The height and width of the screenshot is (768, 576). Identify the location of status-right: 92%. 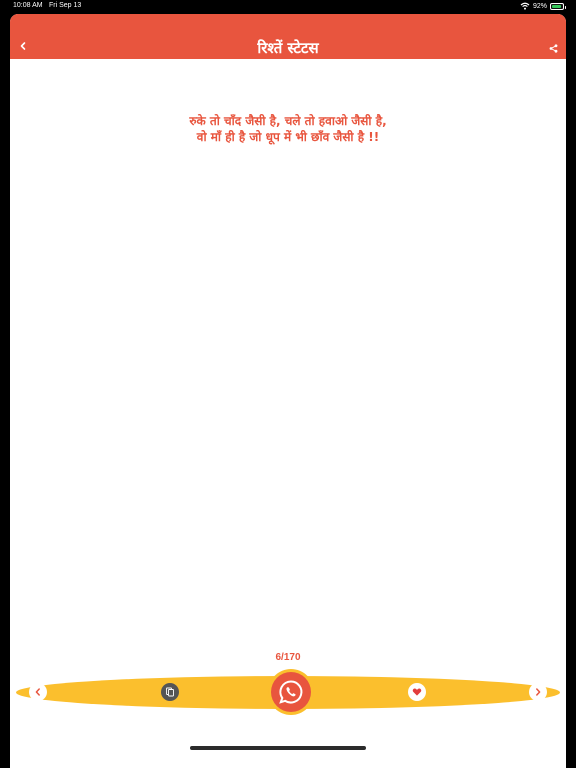
(543, 6).